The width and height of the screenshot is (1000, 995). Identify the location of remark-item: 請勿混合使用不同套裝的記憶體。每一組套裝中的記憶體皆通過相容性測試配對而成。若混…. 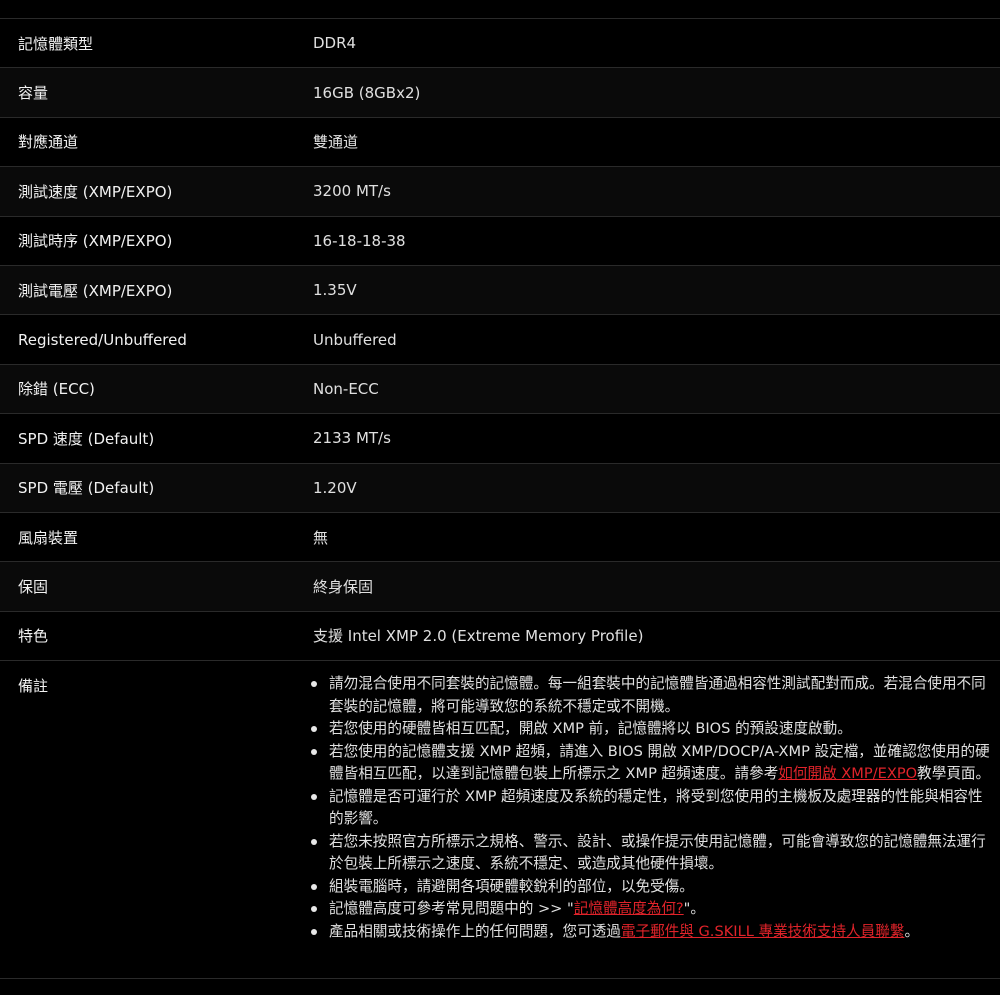
(651, 695).